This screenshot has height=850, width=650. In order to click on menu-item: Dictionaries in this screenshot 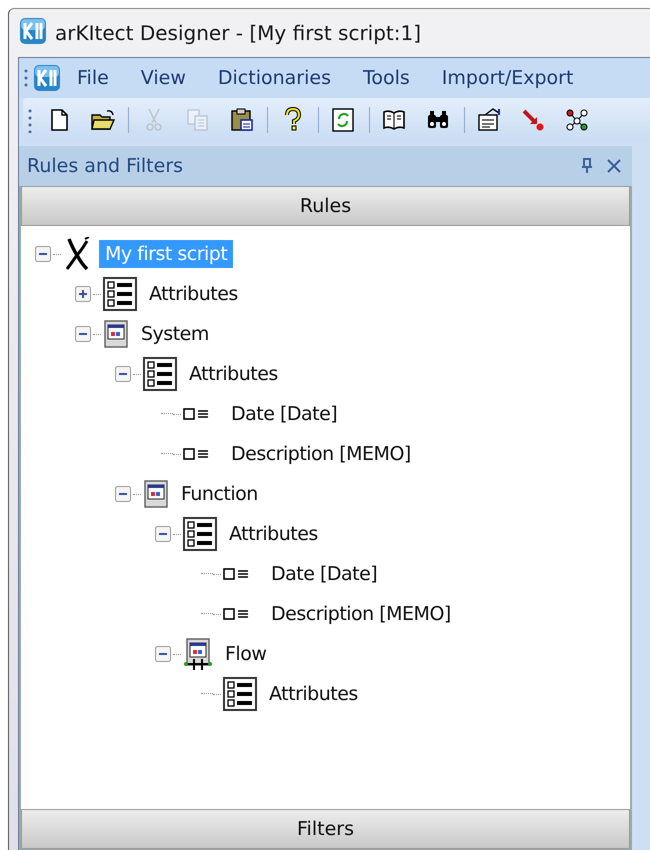, I will do `click(272, 78)`.